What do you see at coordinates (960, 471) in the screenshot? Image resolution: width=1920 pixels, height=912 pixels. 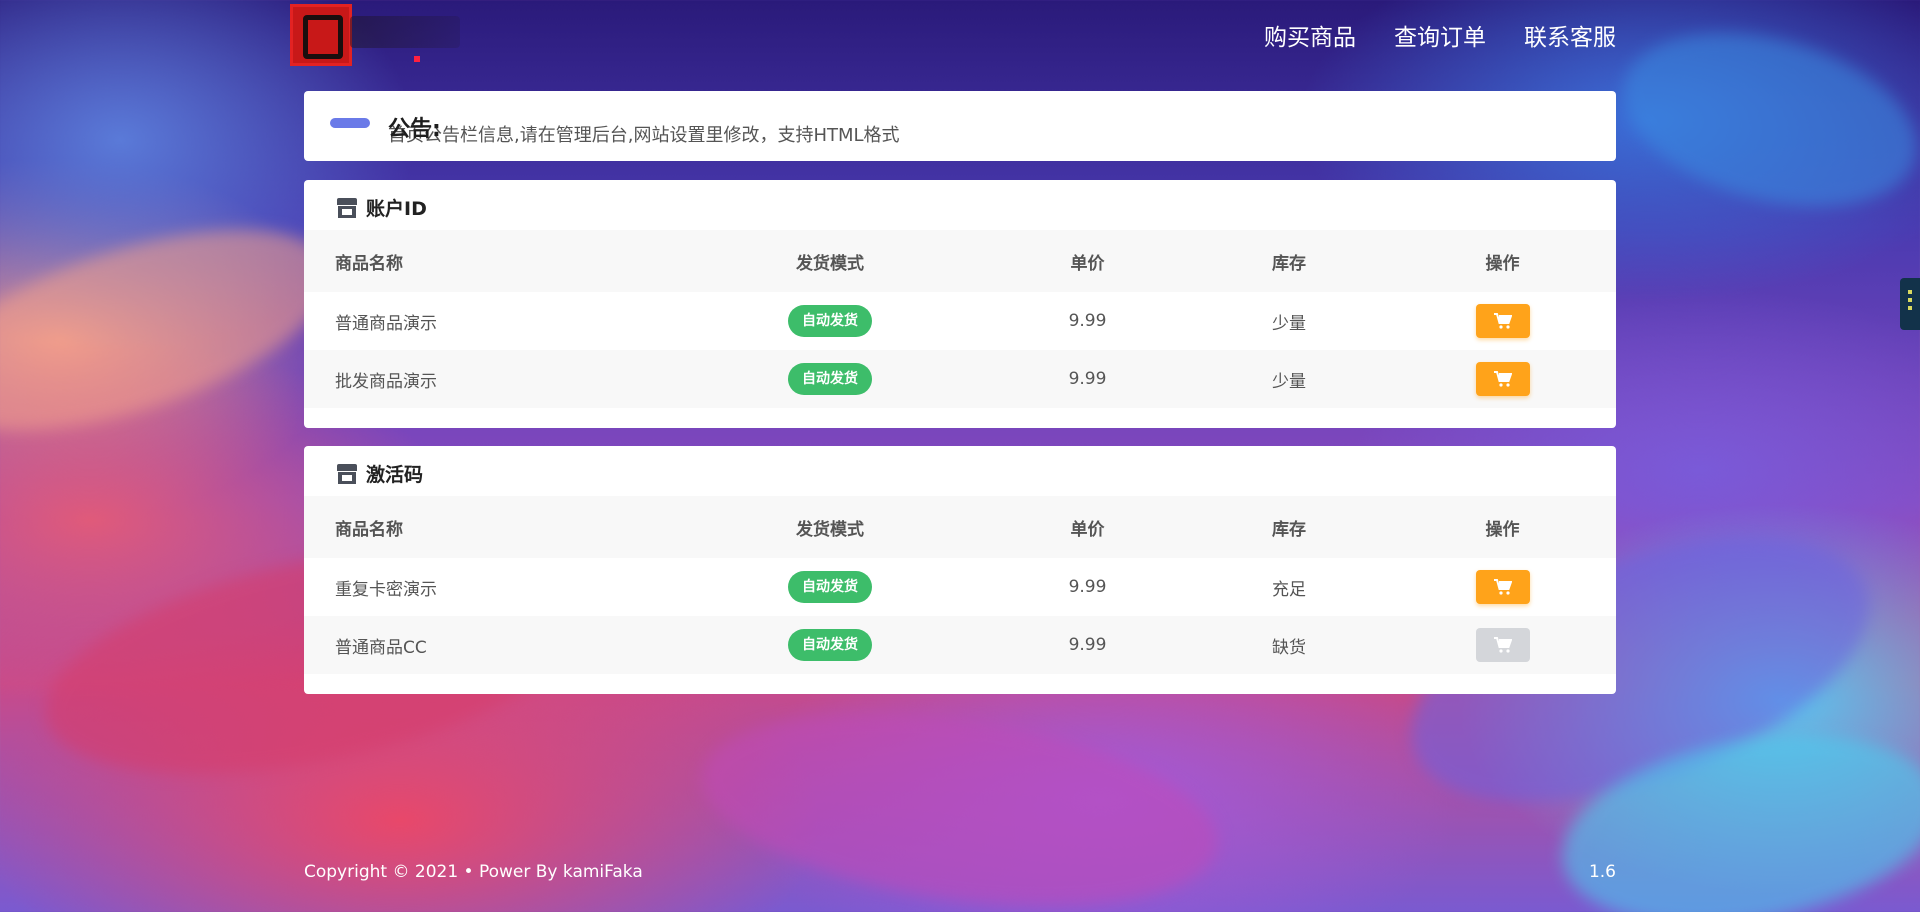 I see `category-header: 激活码` at bounding box center [960, 471].